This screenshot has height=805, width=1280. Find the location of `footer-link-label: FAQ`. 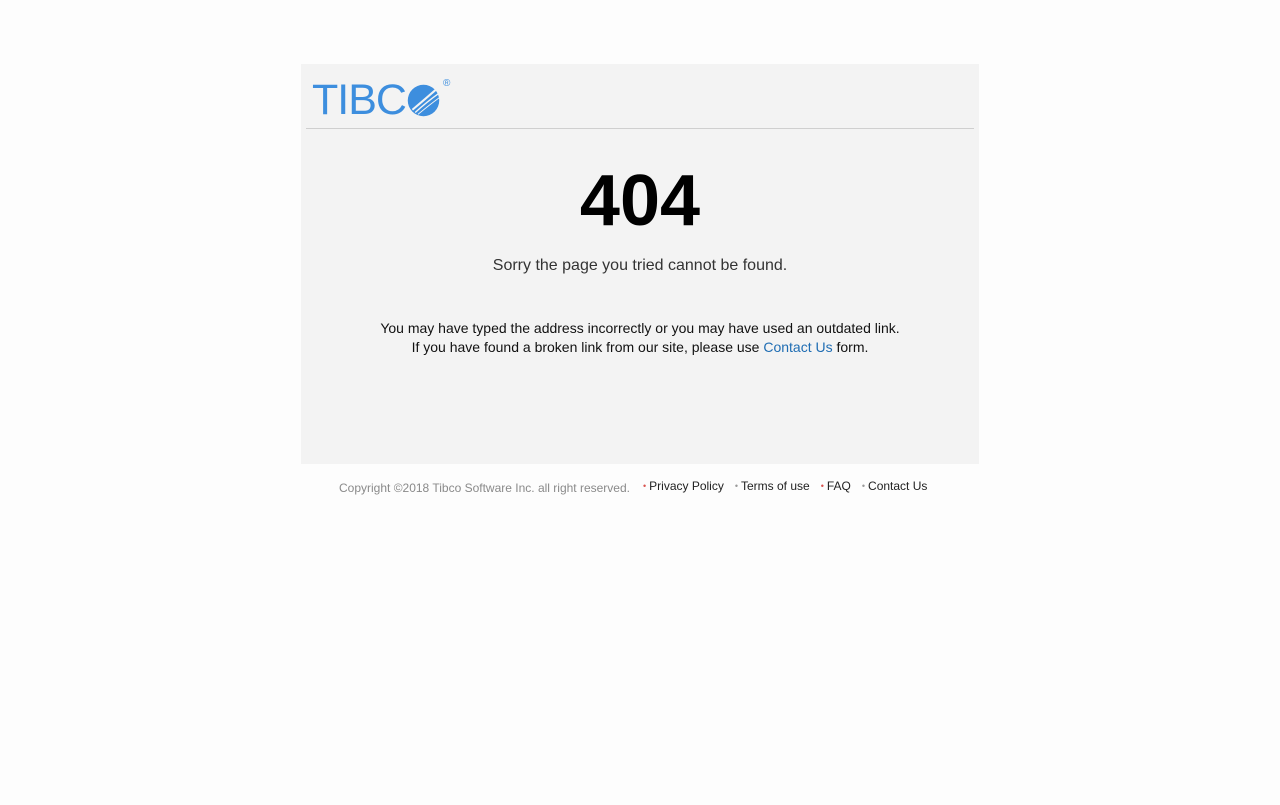

footer-link-label: FAQ is located at coordinates (838, 486).